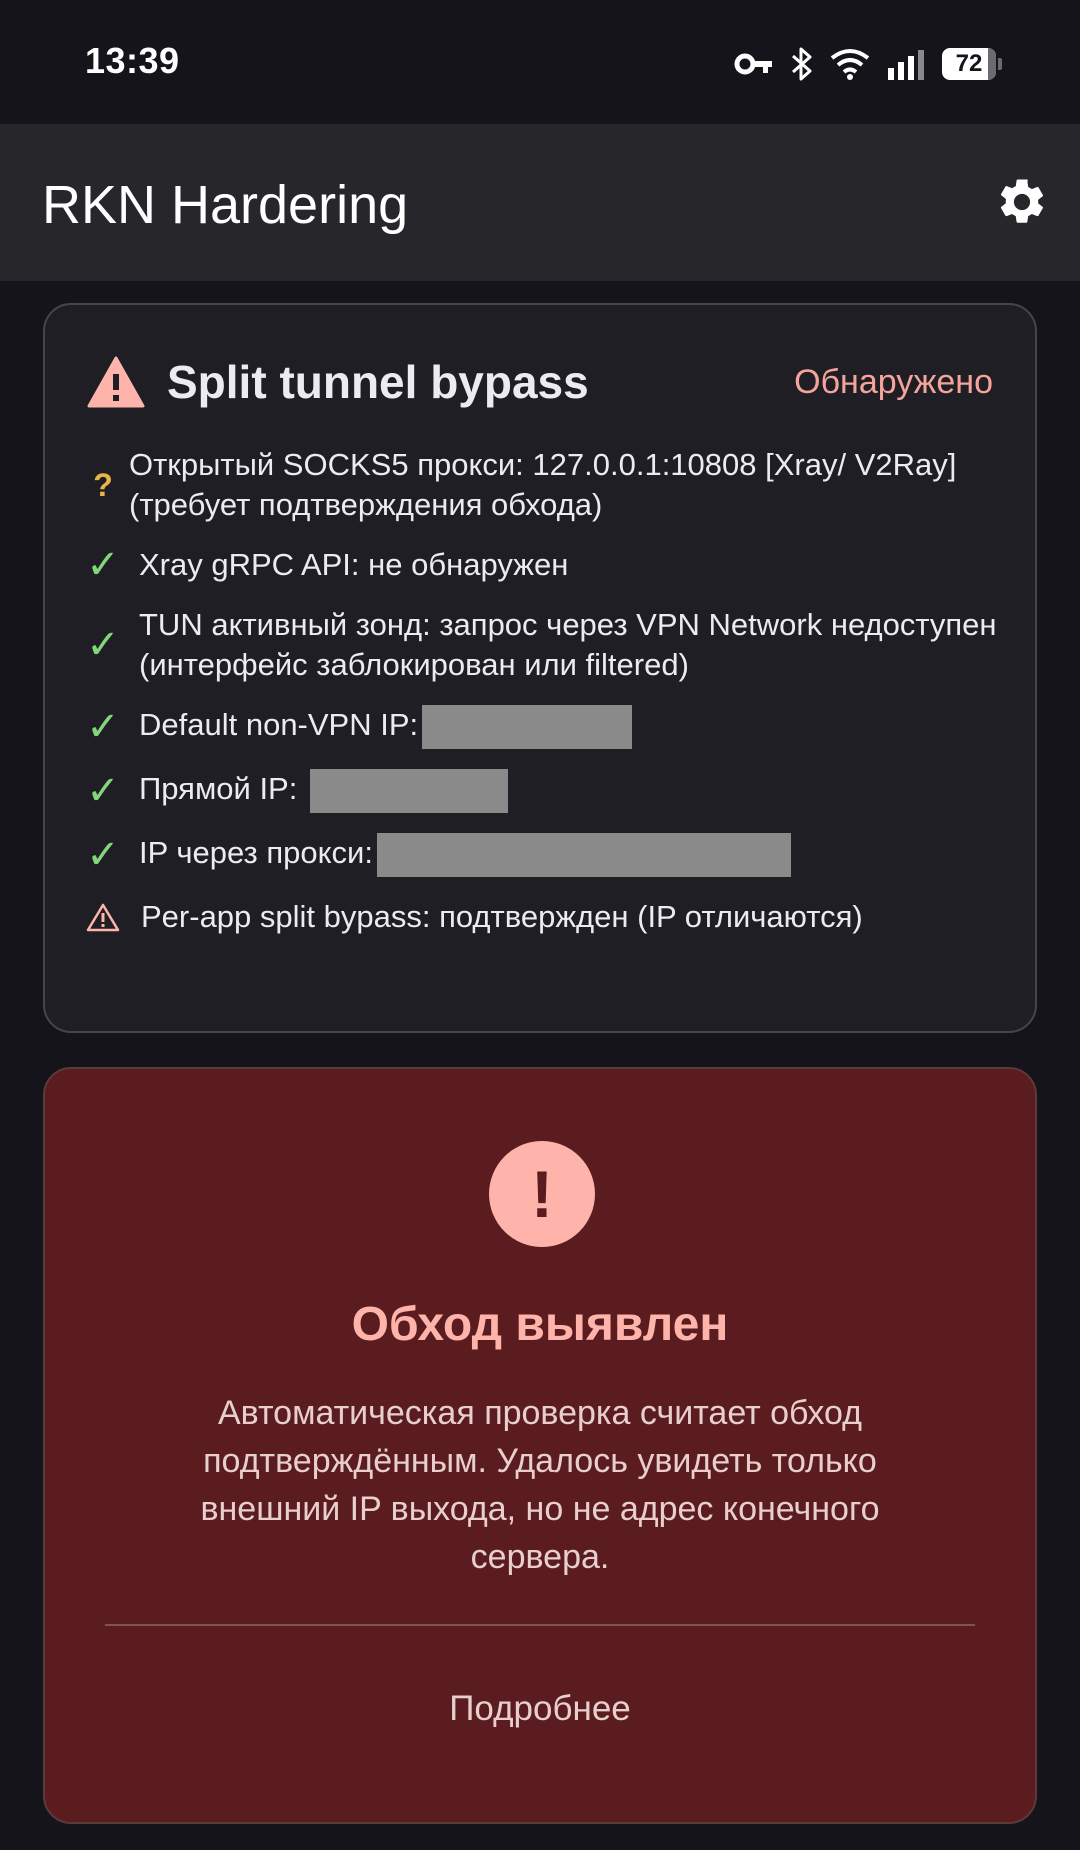 This screenshot has height=1850, width=1080. I want to click on battery-level: 72, so click(969, 63).